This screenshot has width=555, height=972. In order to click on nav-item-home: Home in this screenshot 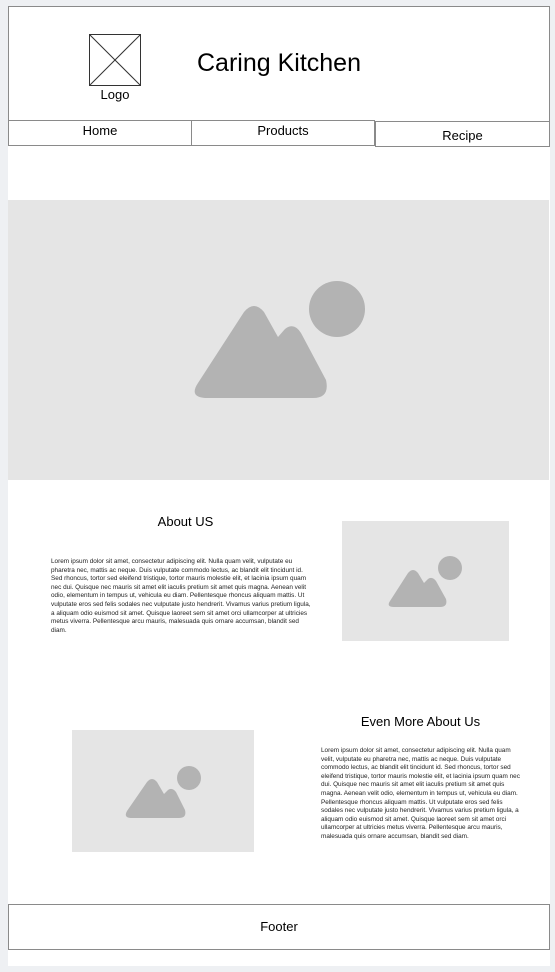, I will do `click(100, 133)`.